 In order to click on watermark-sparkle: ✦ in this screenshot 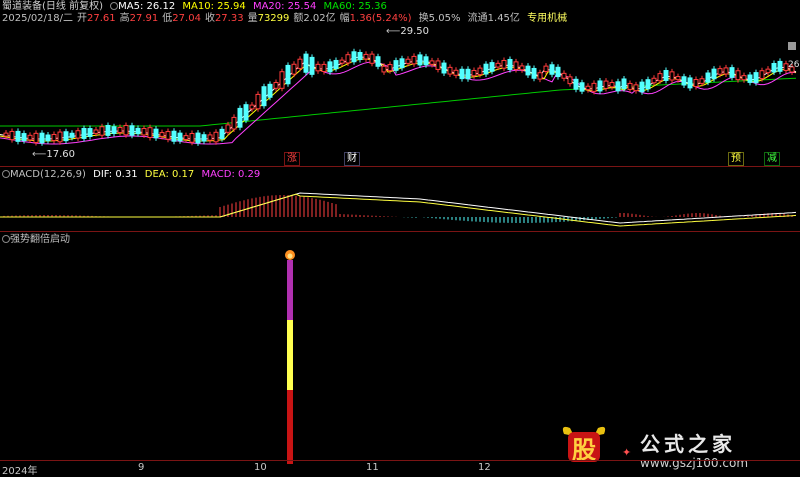, I will do `click(627, 452)`.